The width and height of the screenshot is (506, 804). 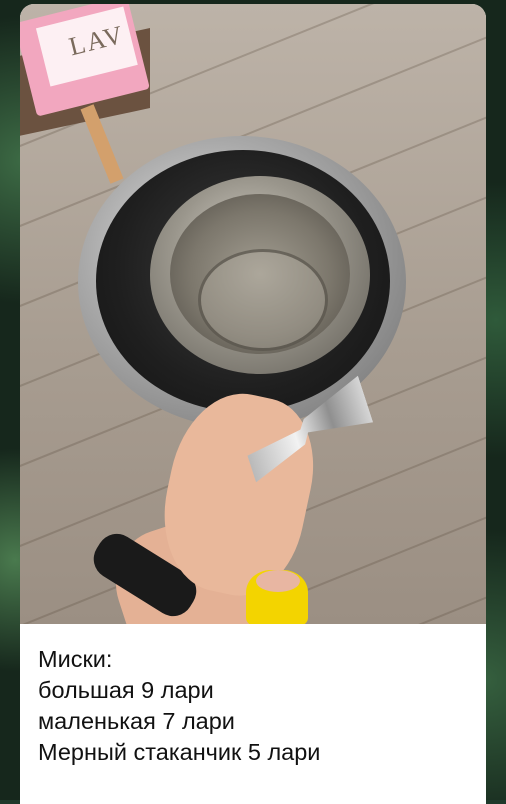 I want to click on caption-line-small-bowl: маленькая 7 лари, so click(x=136, y=721).